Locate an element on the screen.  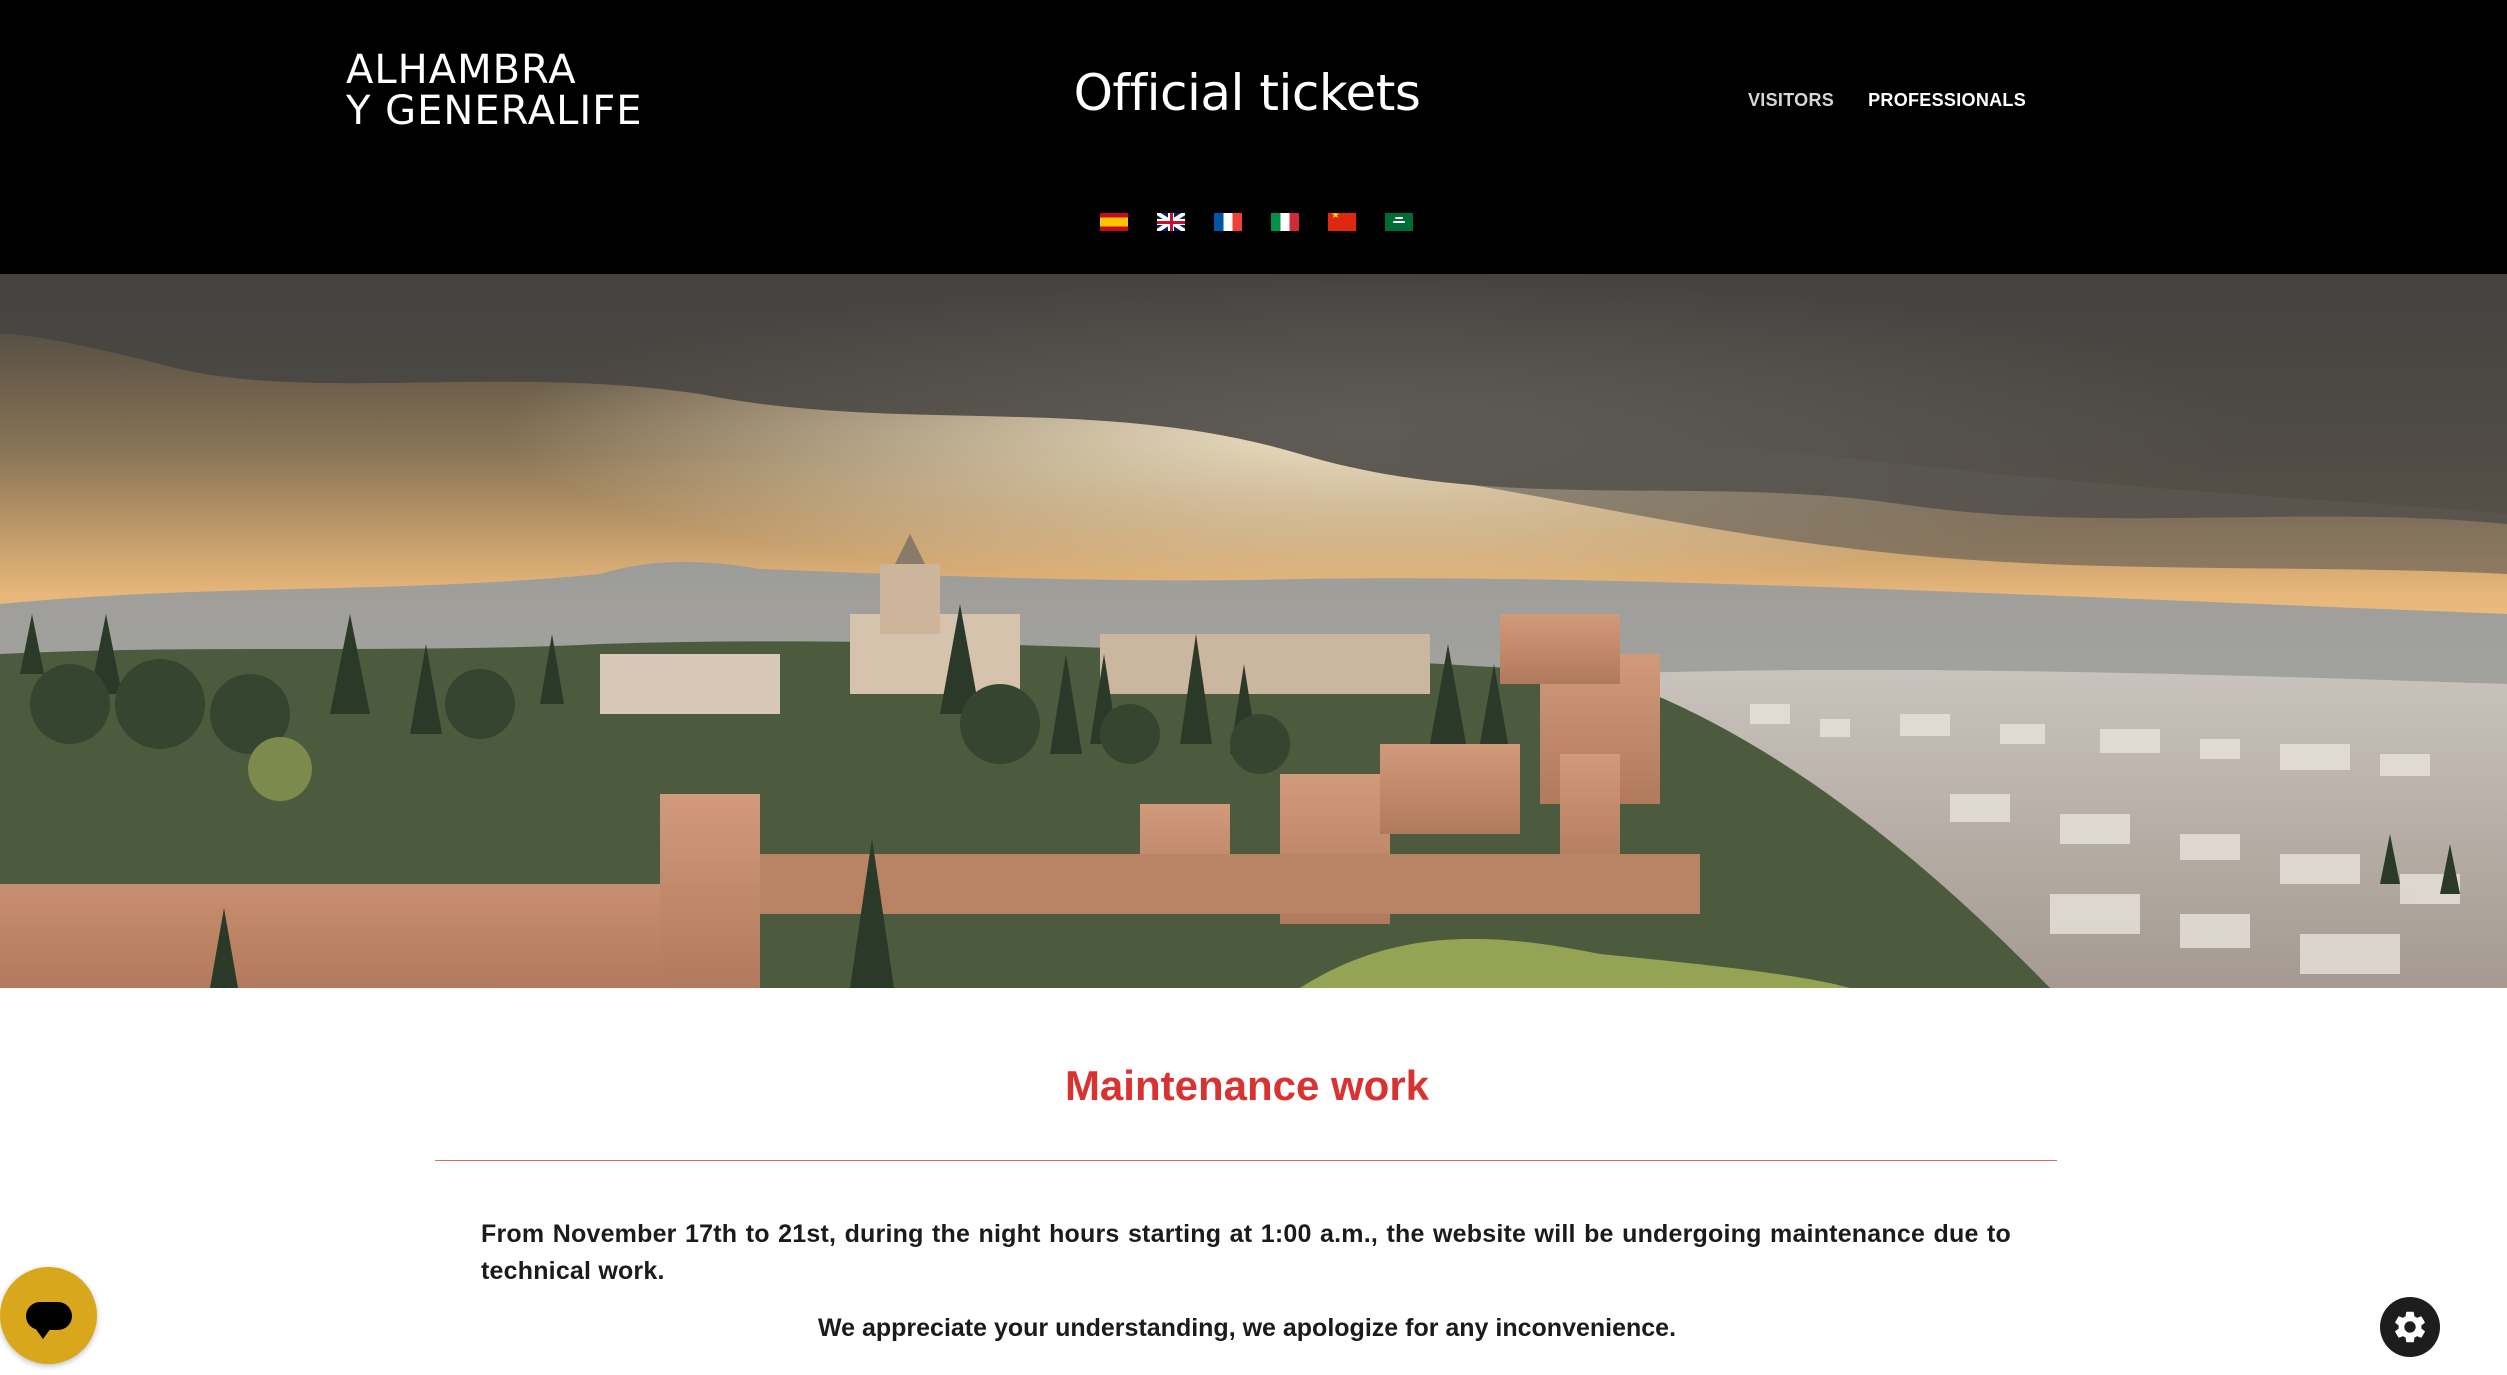
nav-professionals: PROFESSIONALS is located at coordinates (1947, 100).